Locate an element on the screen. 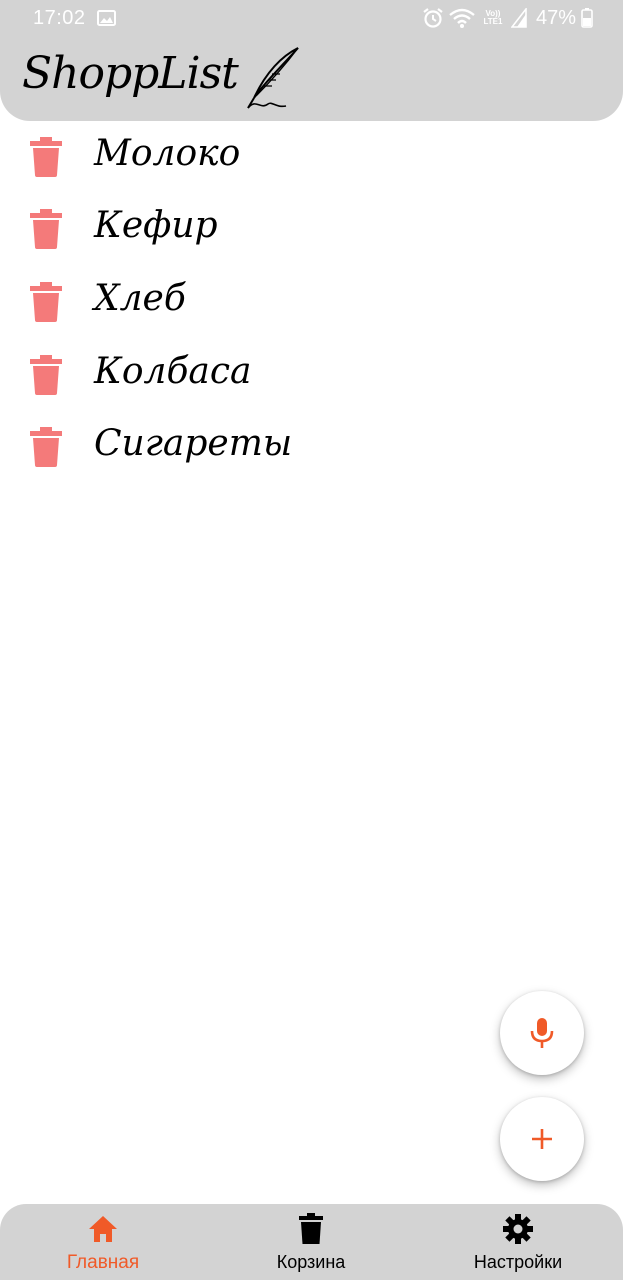 This screenshot has height=1280, width=623. network-label: Vo)) LTE1 is located at coordinates (493, 17).